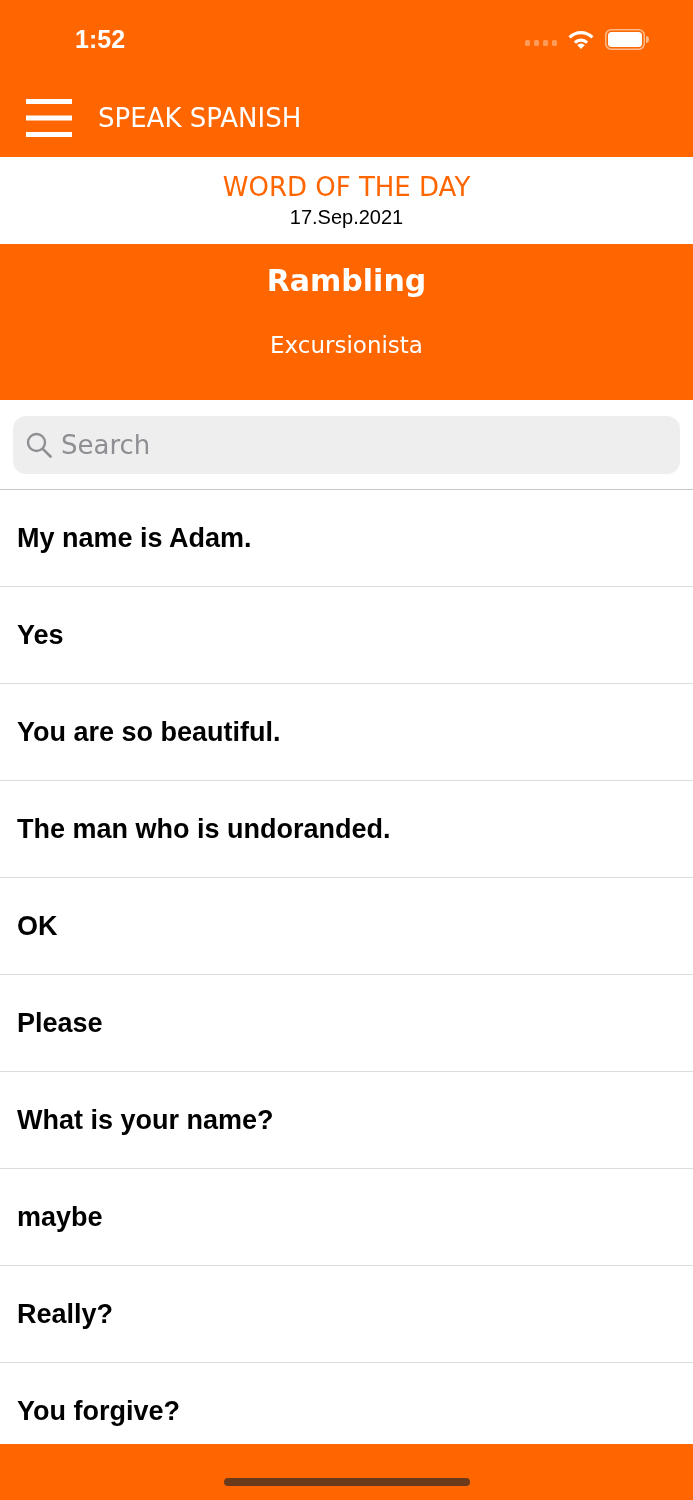 The height and width of the screenshot is (1500, 693). I want to click on word-date: 17.Sep.2021, so click(346, 217).